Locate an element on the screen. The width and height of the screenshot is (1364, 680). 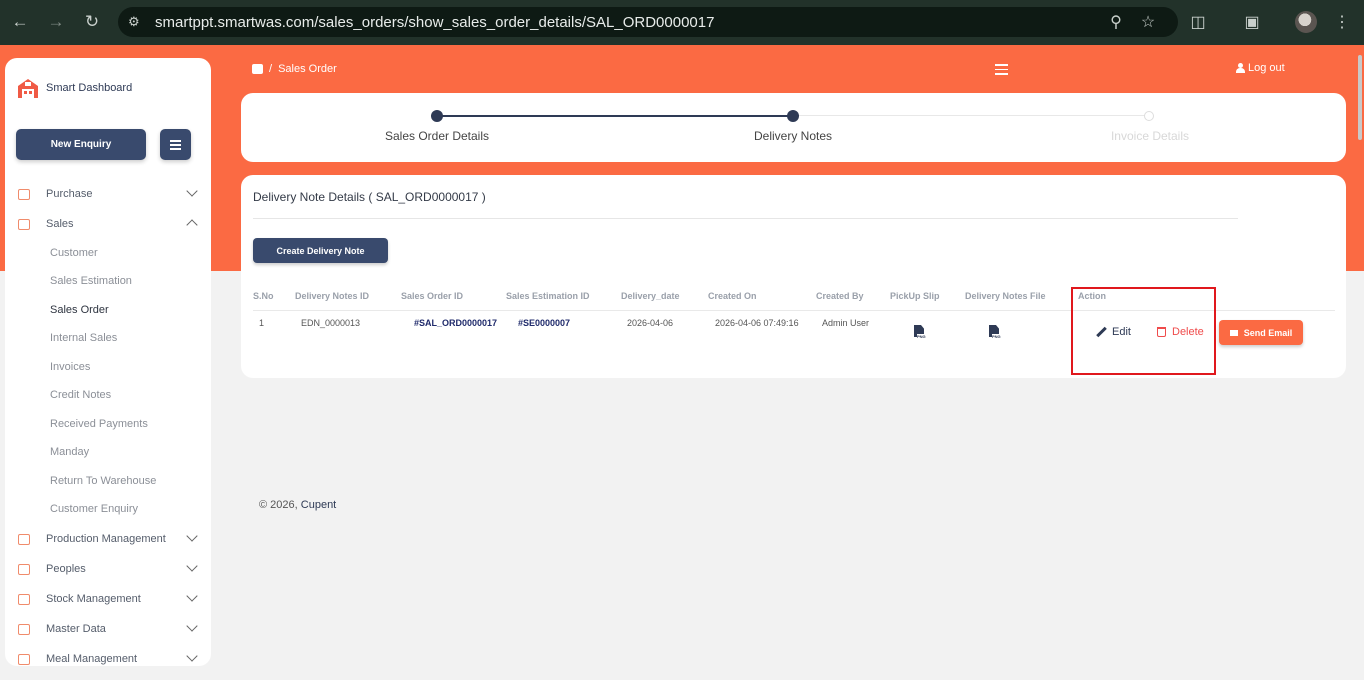
send-email-label: Send Email is located at coordinates (1268, 332).